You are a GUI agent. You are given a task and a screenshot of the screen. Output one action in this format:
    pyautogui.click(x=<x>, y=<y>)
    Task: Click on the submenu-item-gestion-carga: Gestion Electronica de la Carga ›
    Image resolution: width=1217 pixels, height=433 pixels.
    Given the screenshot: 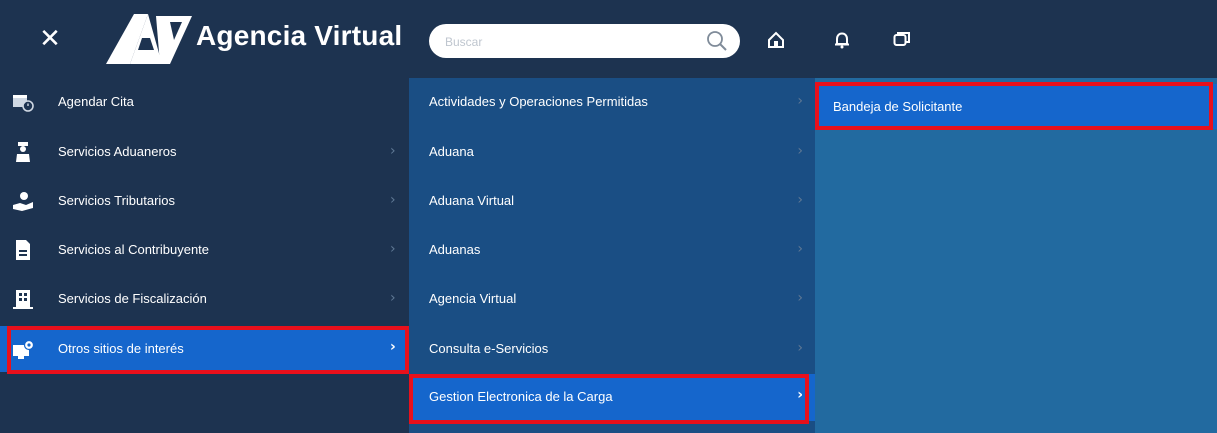 What is the action you would take?
    pyautogui.click(x=612, y=397)
    